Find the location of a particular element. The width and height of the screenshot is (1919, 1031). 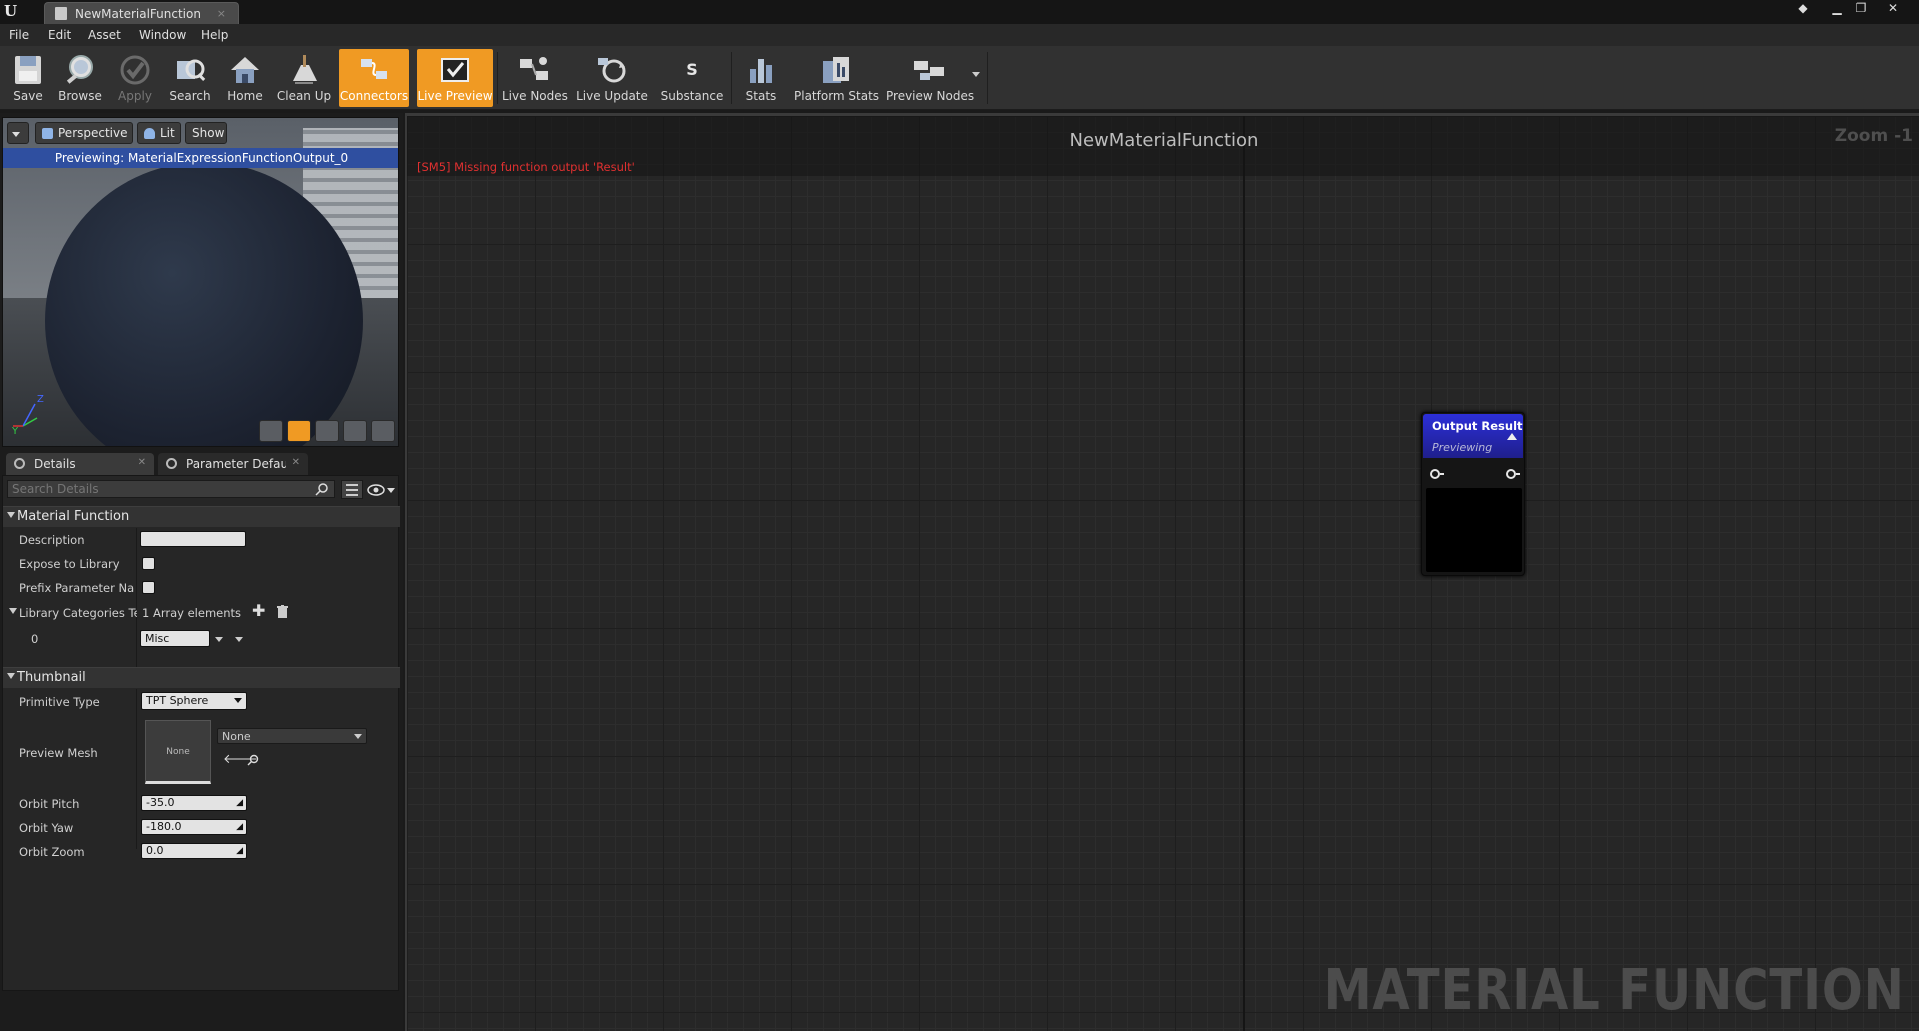

preview-plane-icon is located at coordinates (327, 431).